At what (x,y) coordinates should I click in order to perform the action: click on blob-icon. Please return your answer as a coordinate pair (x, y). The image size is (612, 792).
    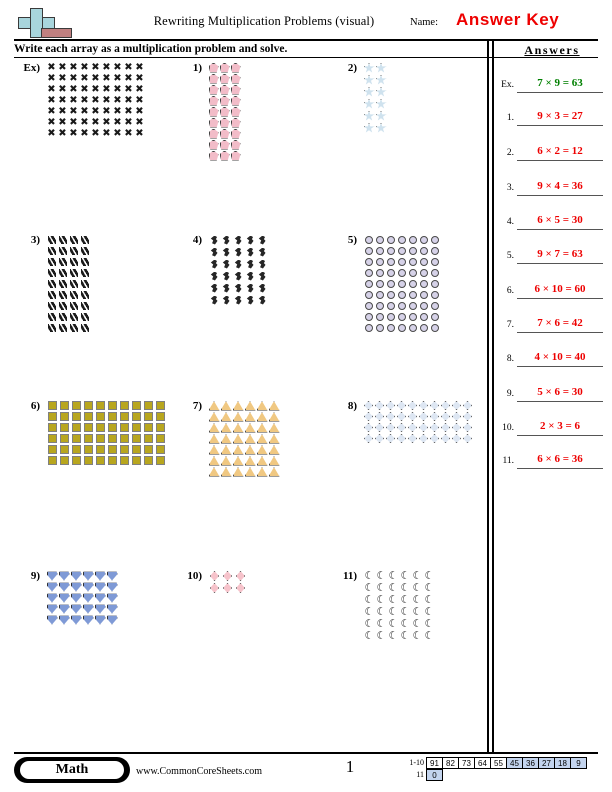
    Looking at the image, I should click on (262, 276).